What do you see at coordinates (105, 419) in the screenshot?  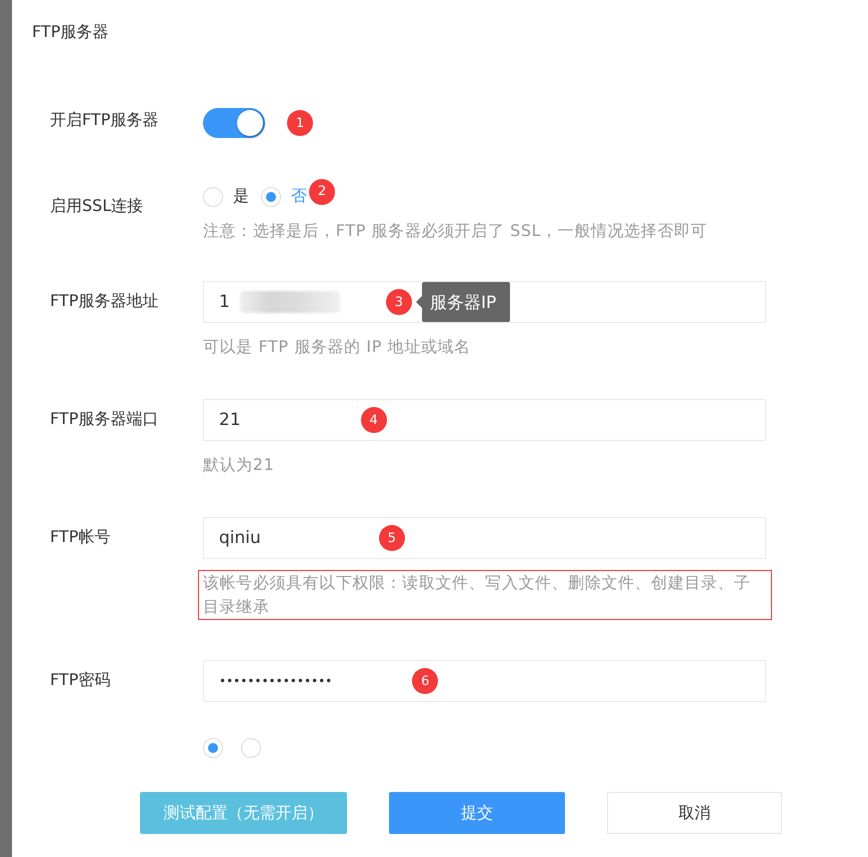 I see `field-label: FTP服务器端口` at bounding box center [105, 419].